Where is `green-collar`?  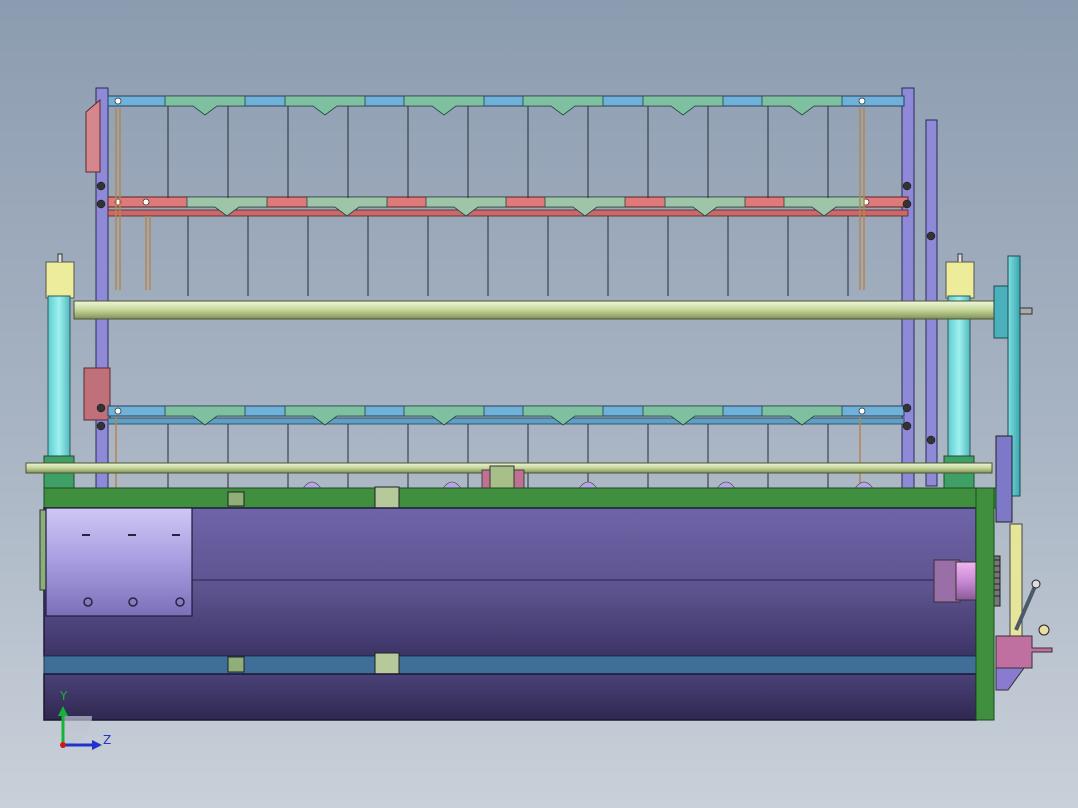
green-collar is located at coordinates (502, 477).